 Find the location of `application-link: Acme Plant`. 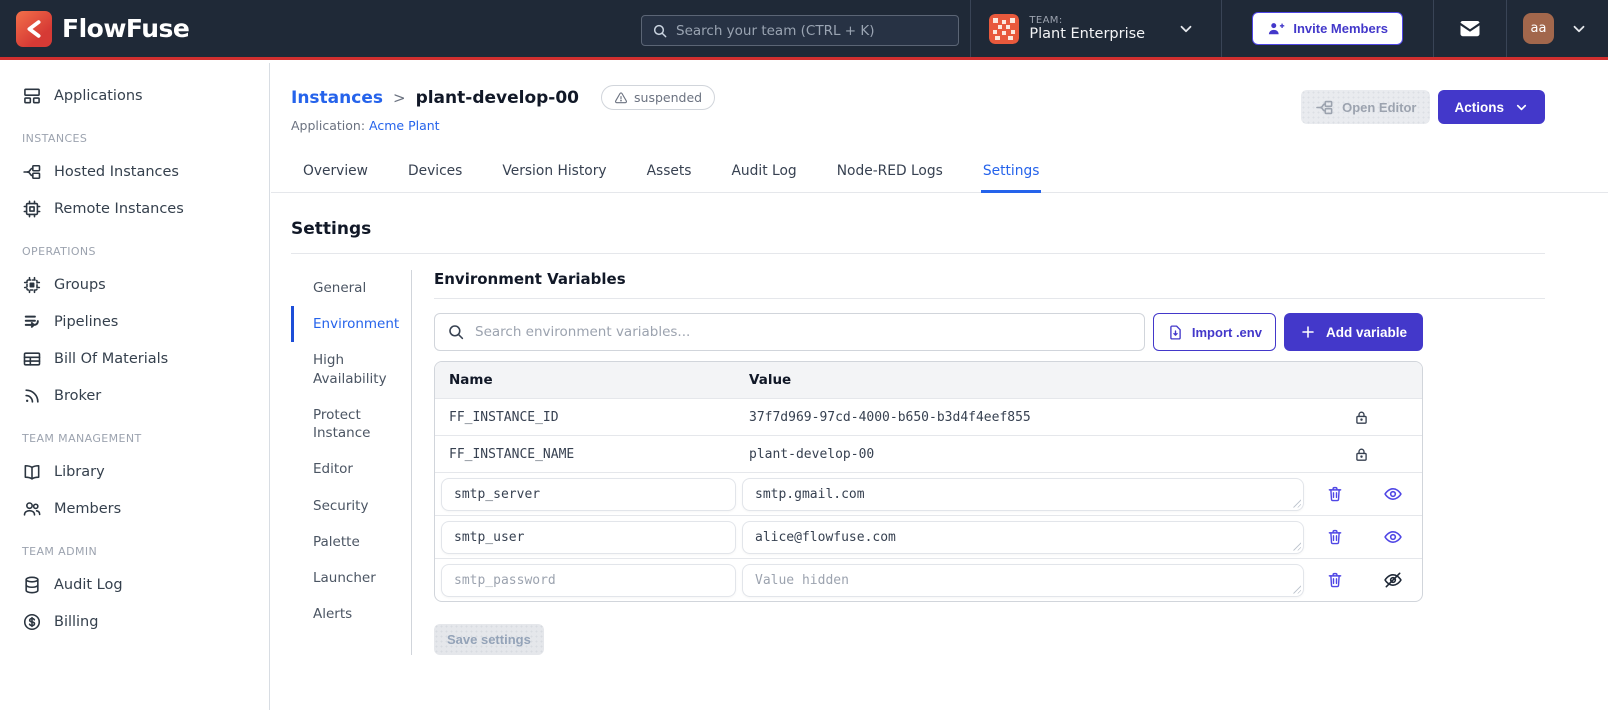

application-link: Acme Plant is located at coordinates (404, 125).